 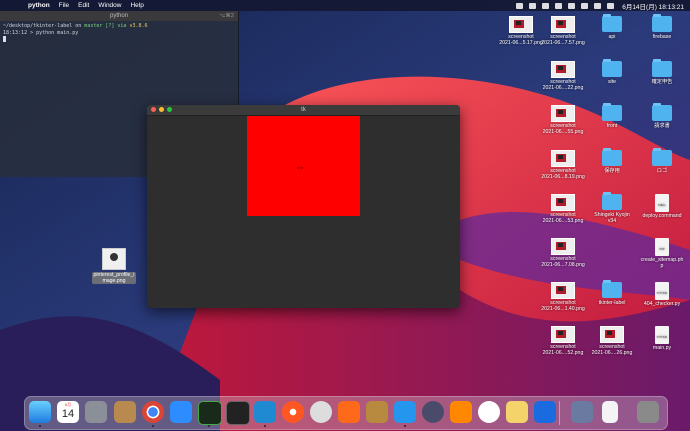 What do you see at coordinates (563, 43) in the screenshot?
I see `icon-label-2: 2021-06...7.57.png` at bounding box center [563, 43].